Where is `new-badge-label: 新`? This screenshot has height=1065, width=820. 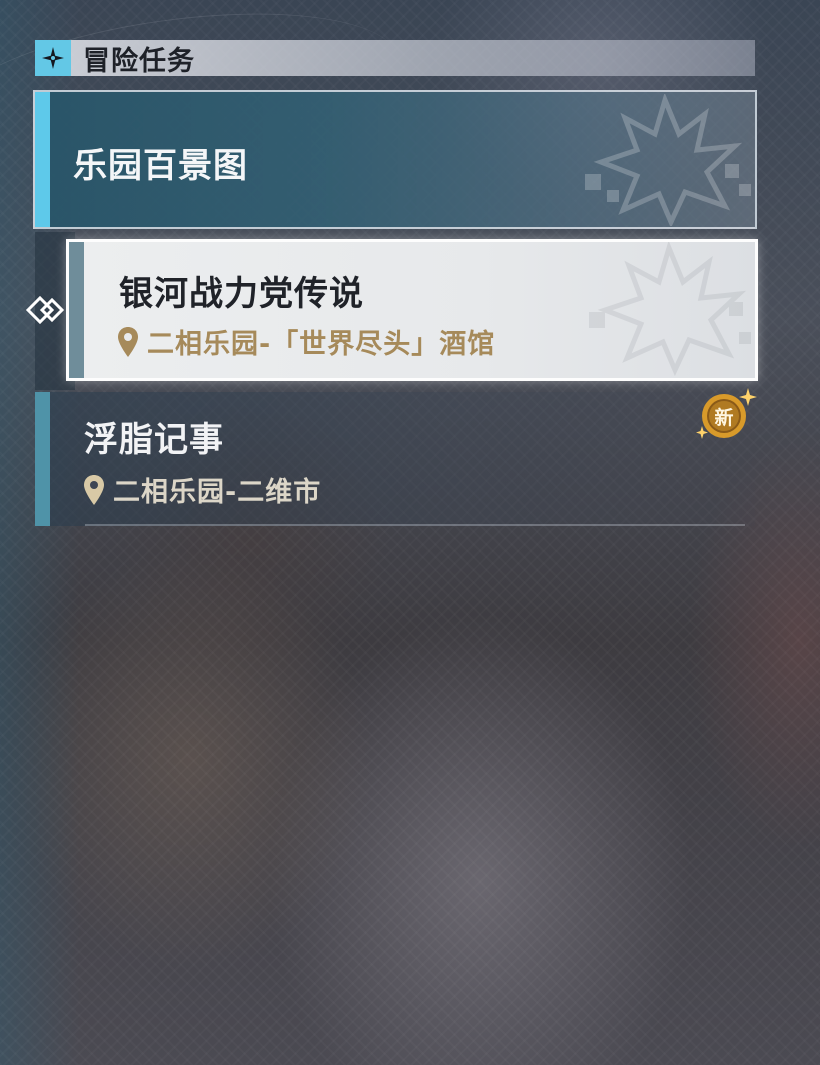 new-badge-label: 新 is located at coordinates (724, 417).